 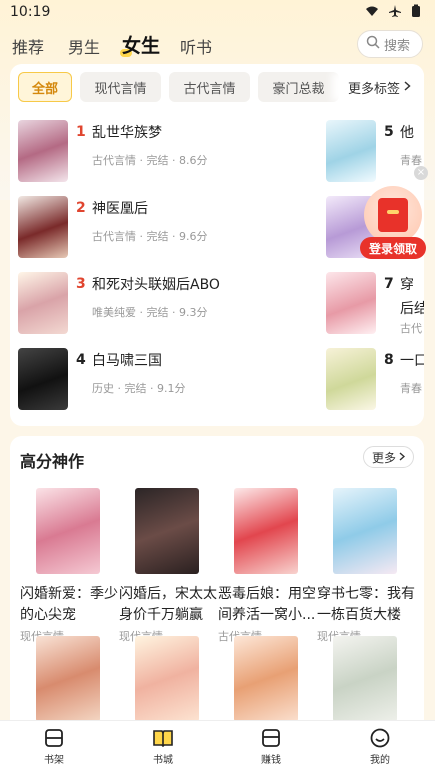 What do you see at coordinates (217, 45) in the screenshot?
I see `top-nav: 推荐 男生 女生 听书 搜索` at bounding box center [217, 45].